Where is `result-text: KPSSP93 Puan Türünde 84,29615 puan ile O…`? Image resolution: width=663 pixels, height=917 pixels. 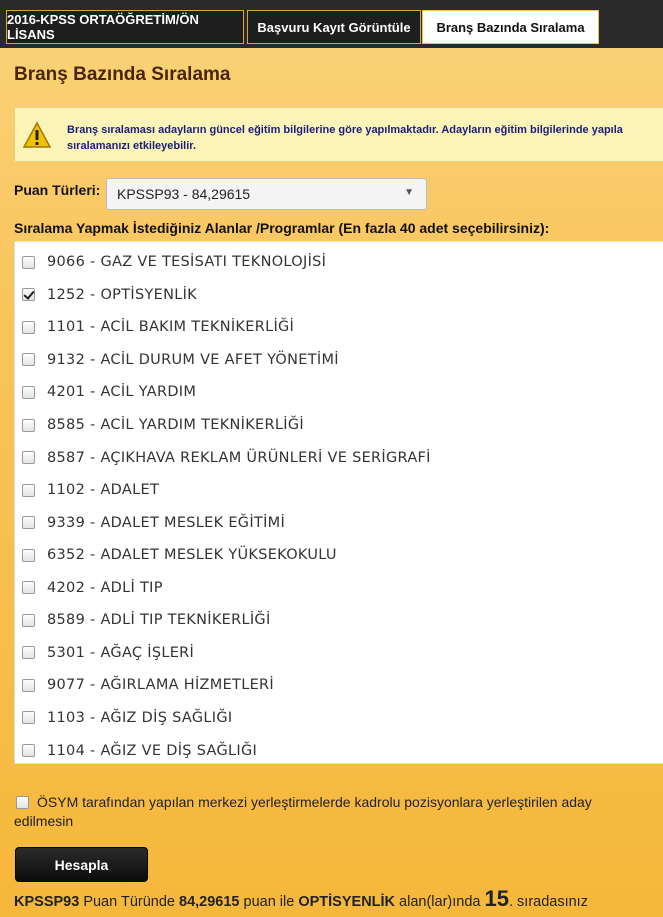
result-text: KPSSP93 Puan Türünde 84,29615 puan ile O… is located at coordinates (338, 899).